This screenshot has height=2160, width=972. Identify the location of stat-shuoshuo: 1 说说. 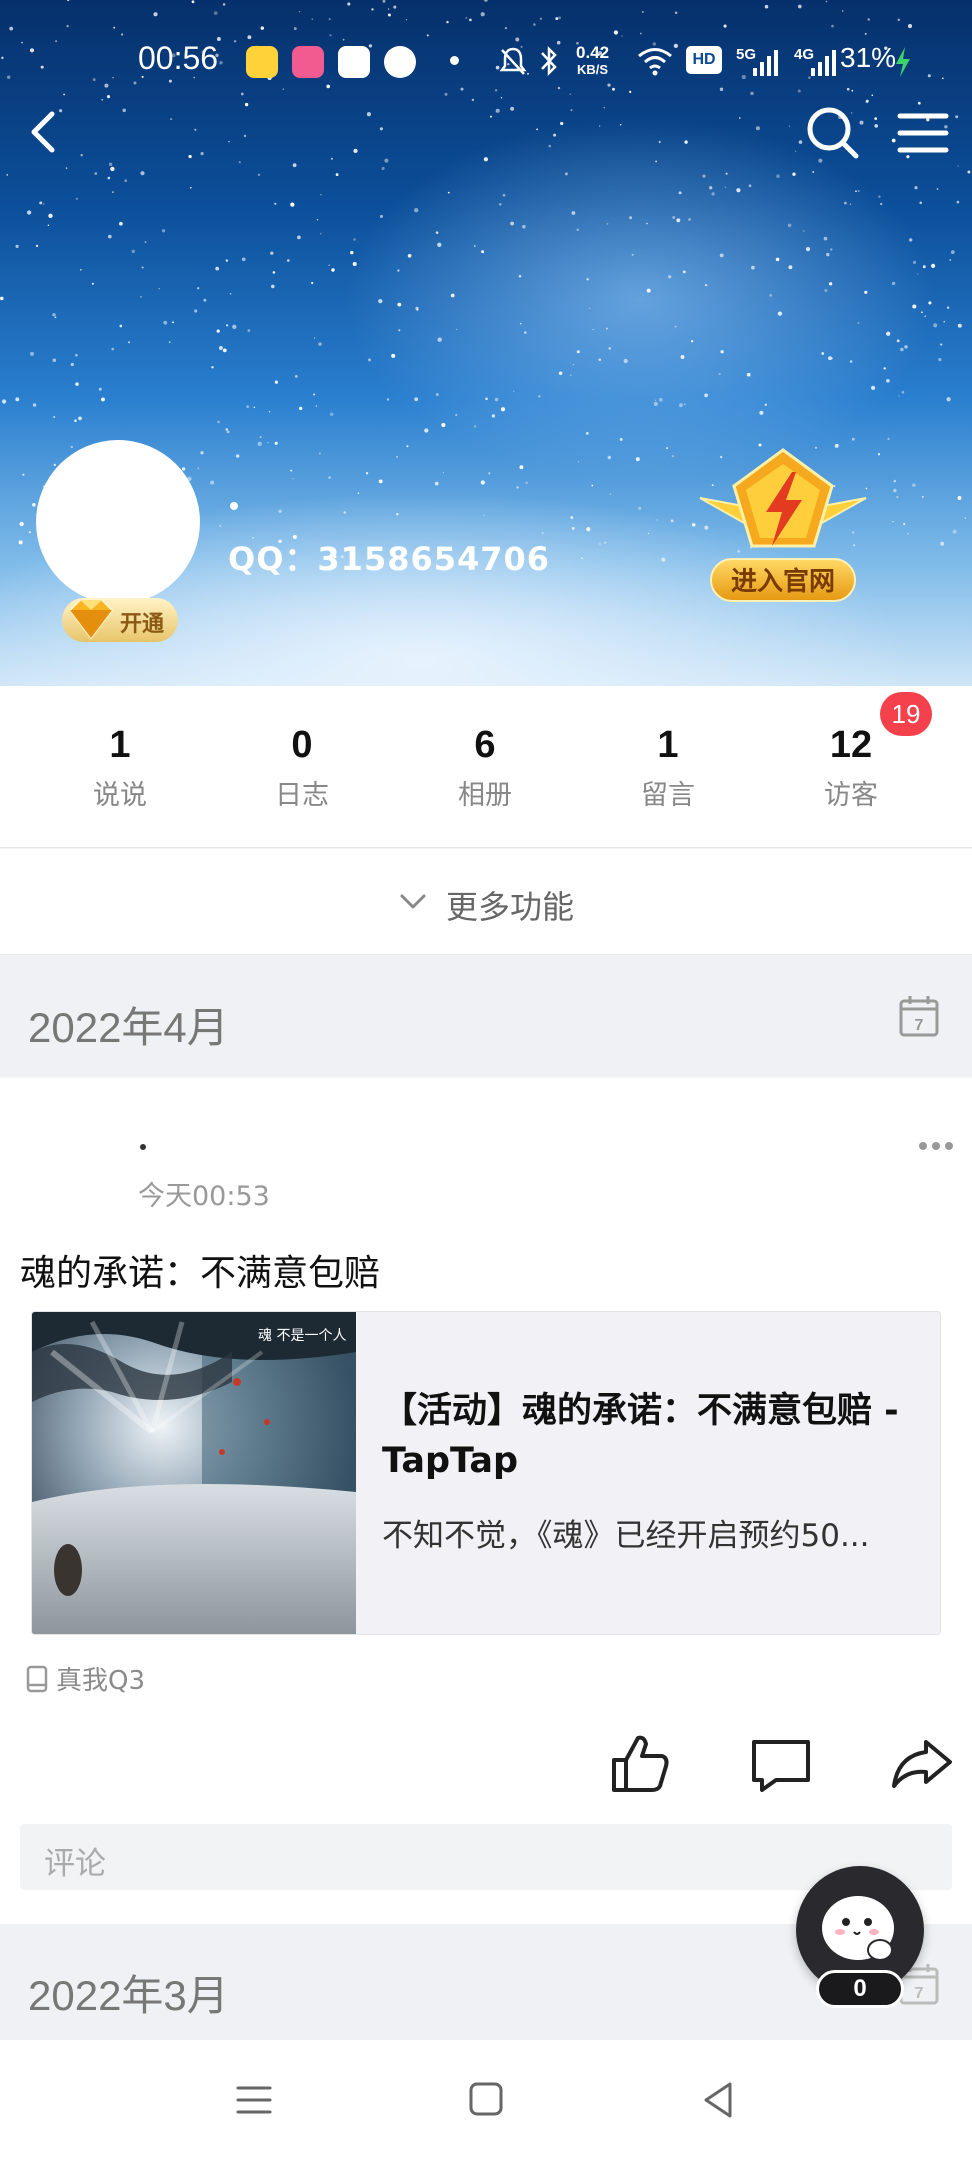
(120, 768).